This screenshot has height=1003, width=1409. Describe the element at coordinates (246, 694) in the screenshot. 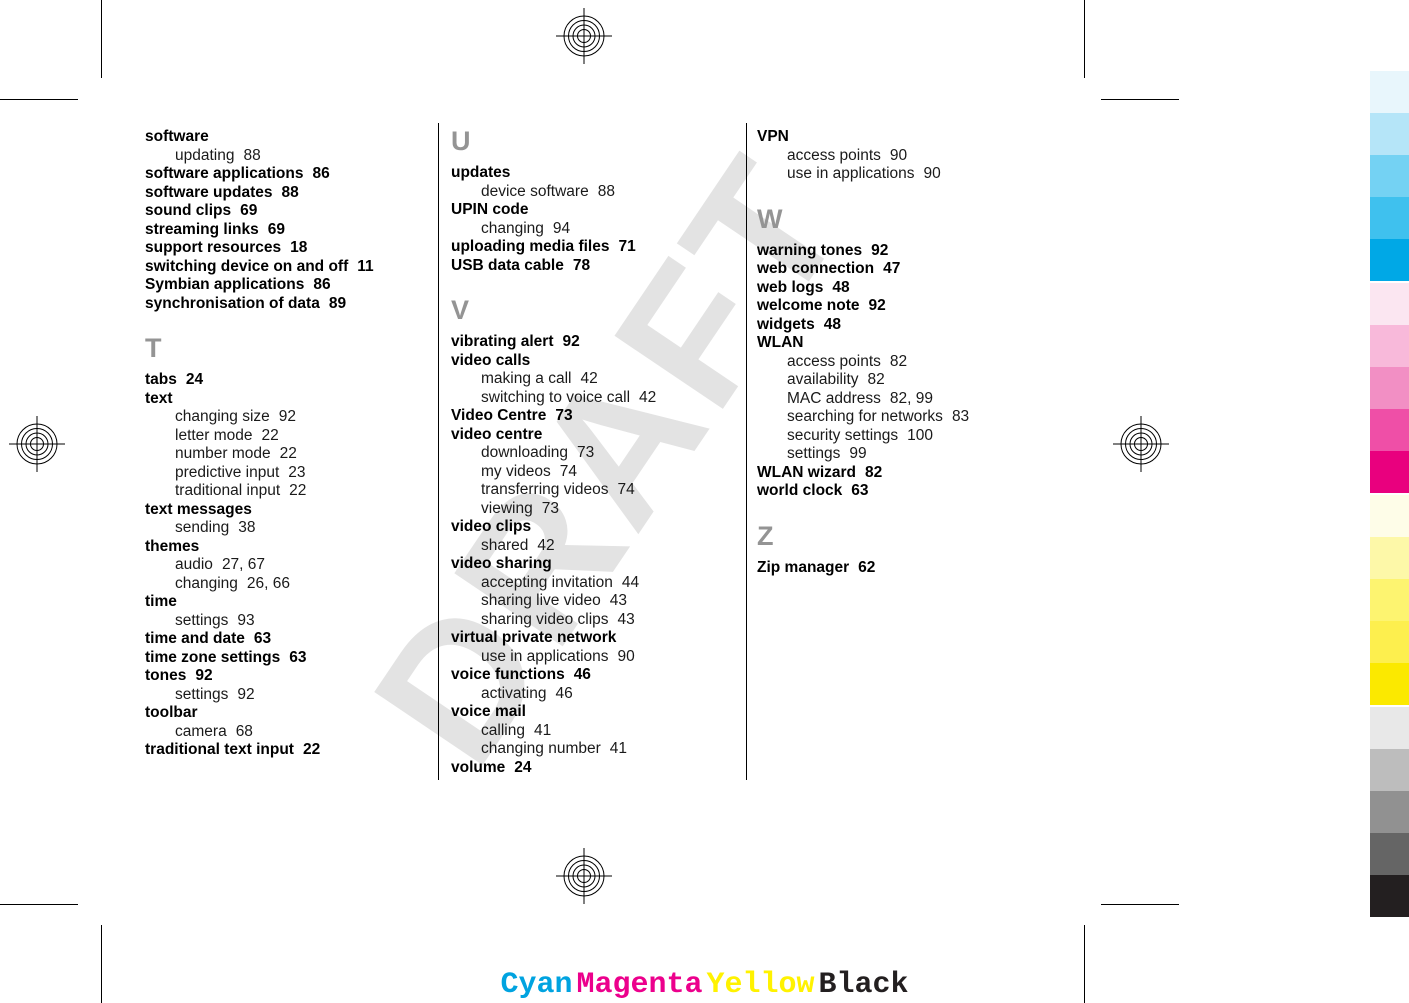

I see `index-subentry-pages: 92` at that location.